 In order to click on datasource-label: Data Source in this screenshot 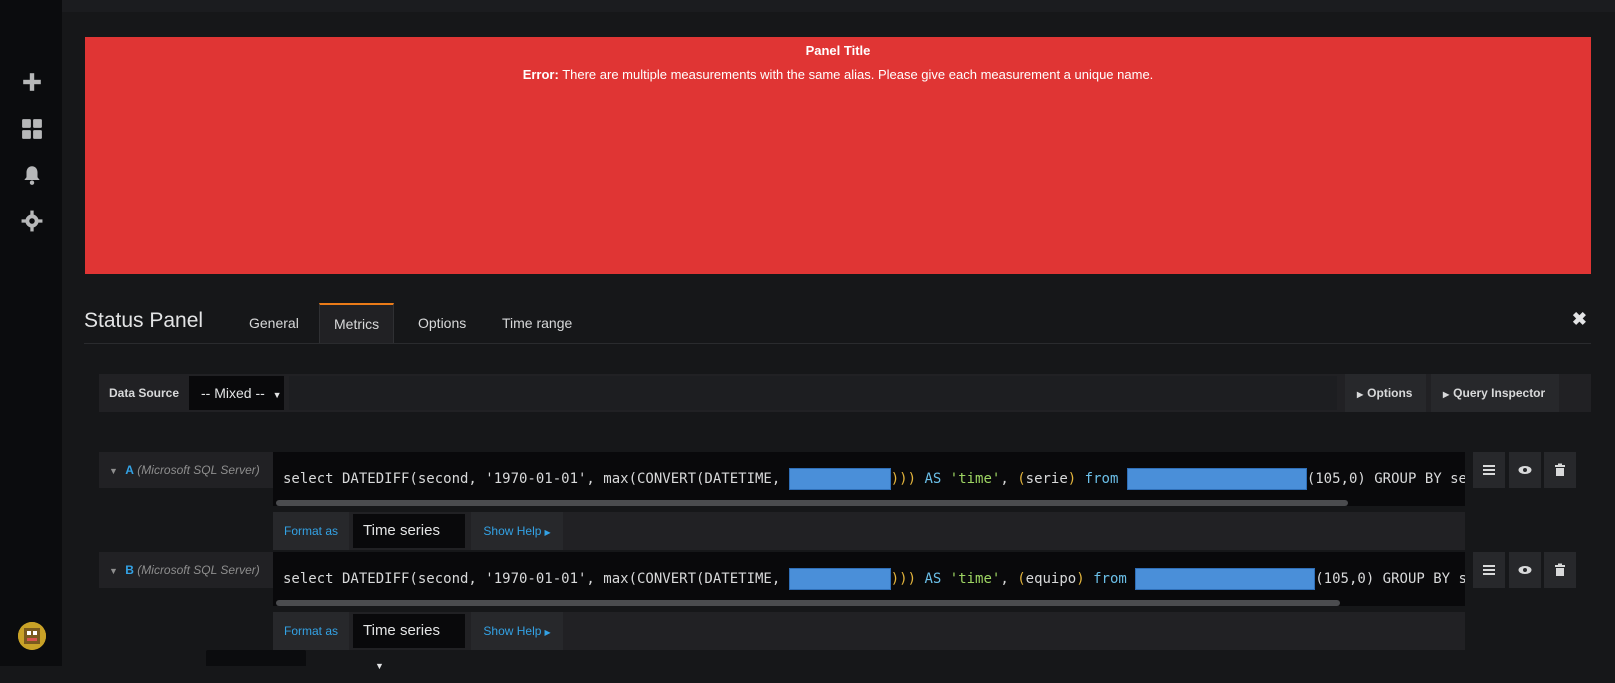, I will do `click(144, 393)`.